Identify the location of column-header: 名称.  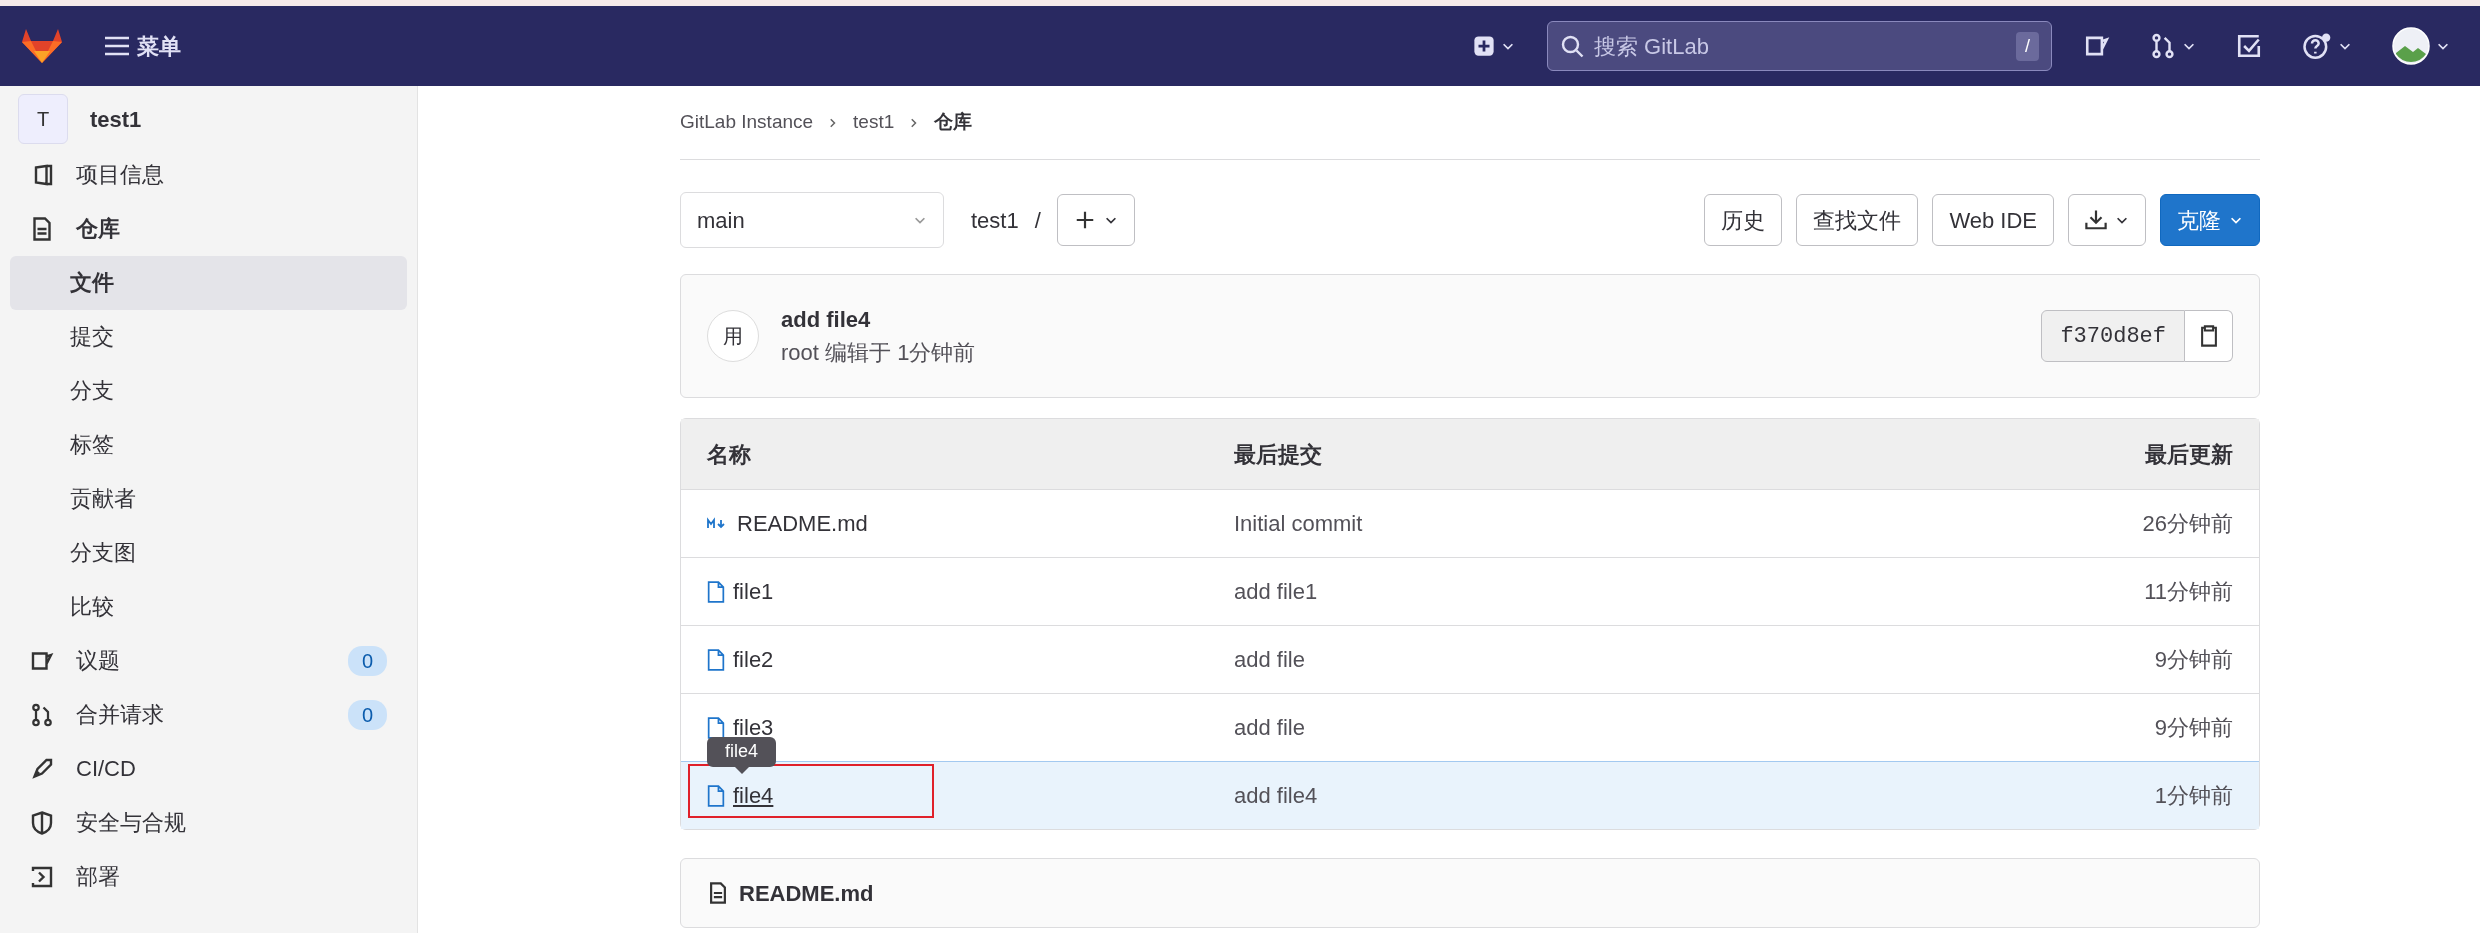
(729, 454).